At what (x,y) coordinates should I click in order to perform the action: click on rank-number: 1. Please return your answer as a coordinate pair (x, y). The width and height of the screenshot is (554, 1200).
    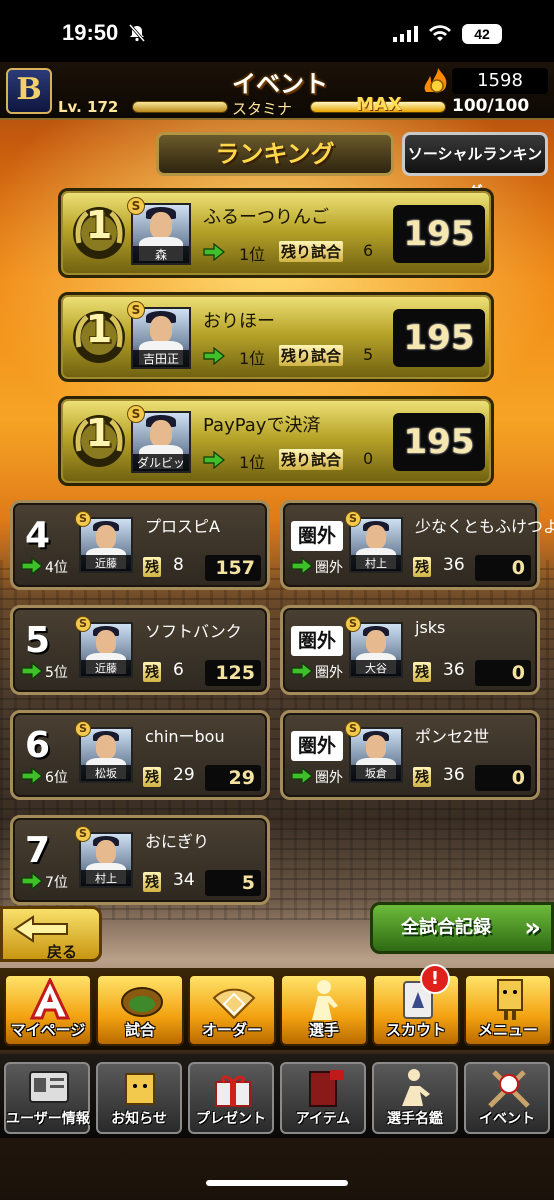
    Looking at the image, I should click on (99, 433).